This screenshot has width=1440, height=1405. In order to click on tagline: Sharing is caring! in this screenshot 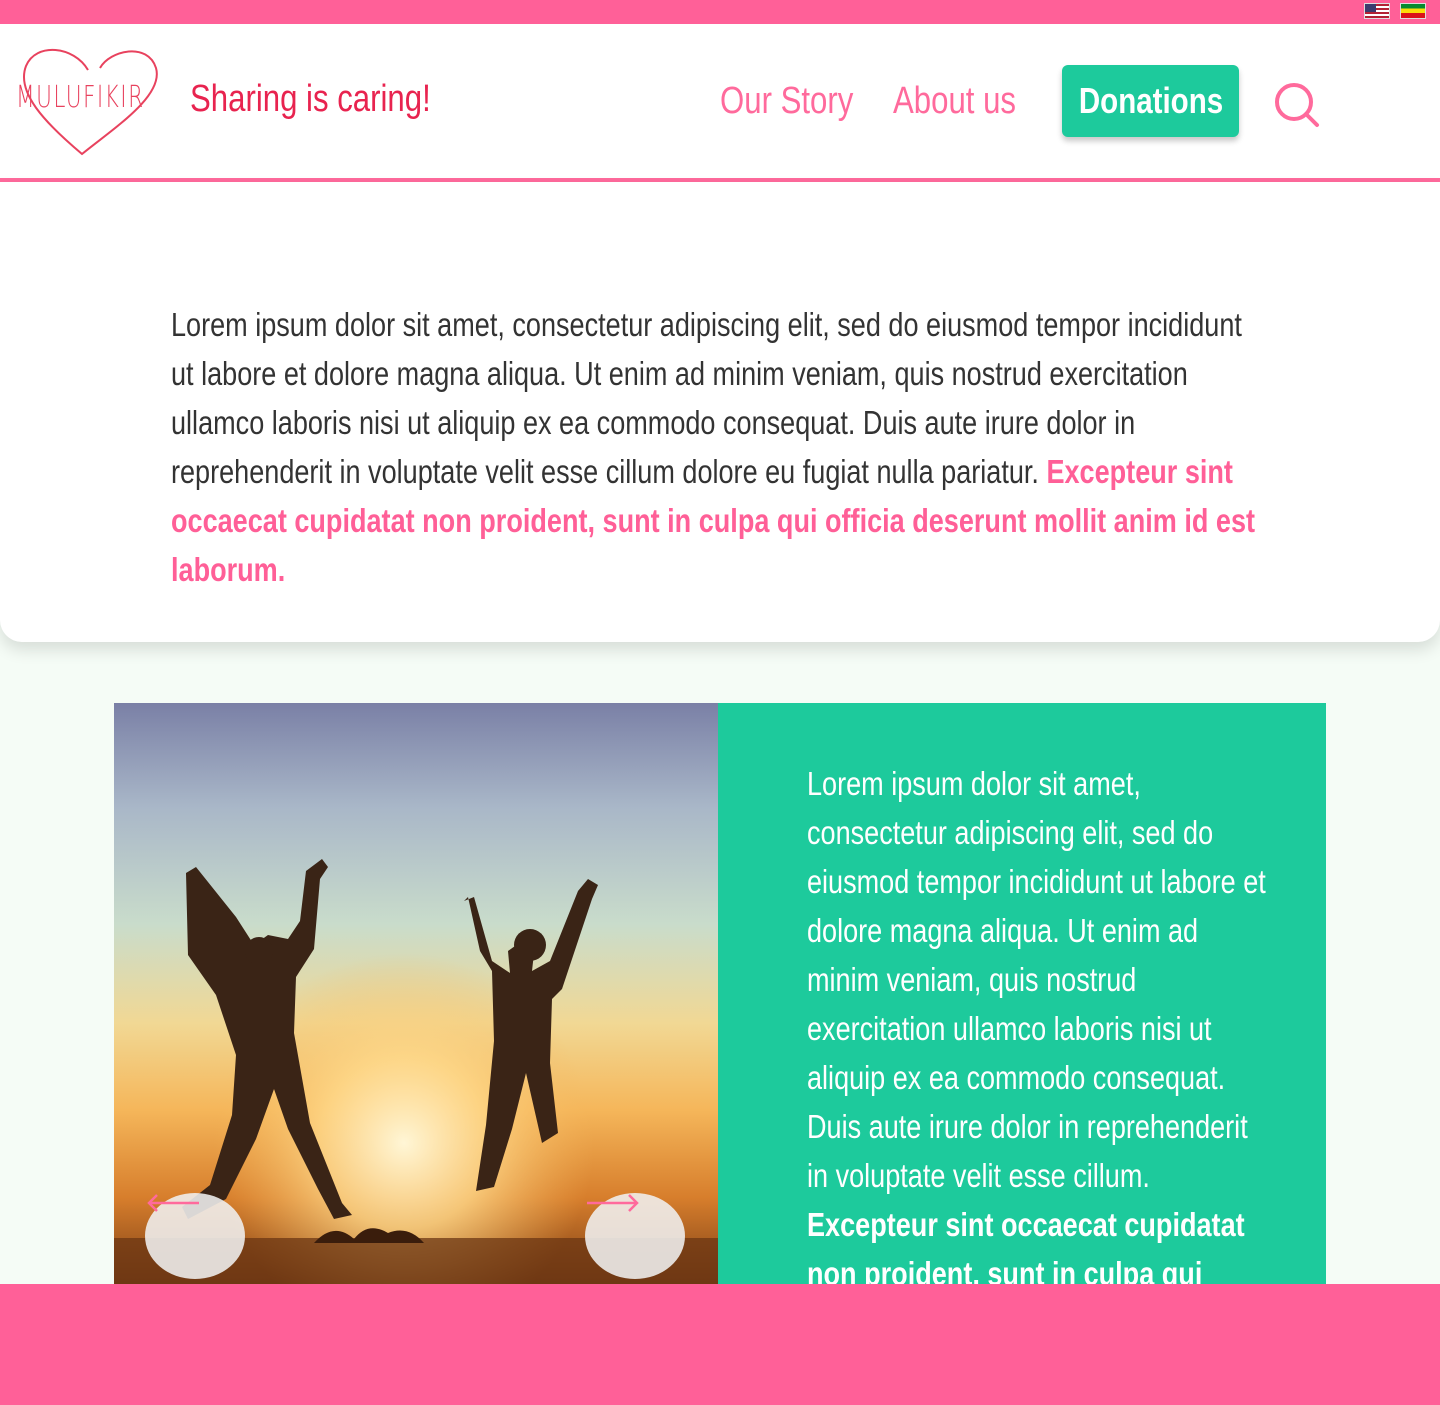, I will do `click(310, 99)`.